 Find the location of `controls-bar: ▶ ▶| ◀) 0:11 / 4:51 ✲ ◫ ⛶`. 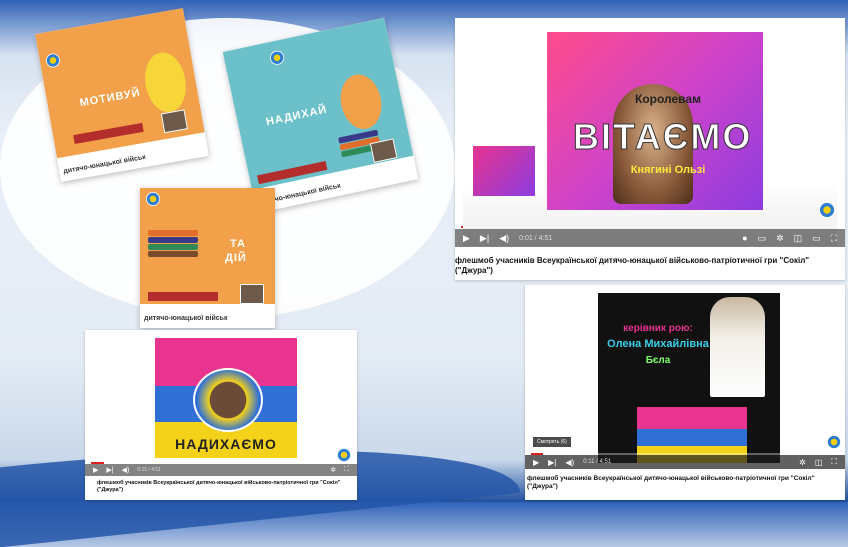

controls-bar: ▶ ▶| ◀) 0:11 / 4:51 ✲ ◫ ⛶ is located at coordinates (685, 462).